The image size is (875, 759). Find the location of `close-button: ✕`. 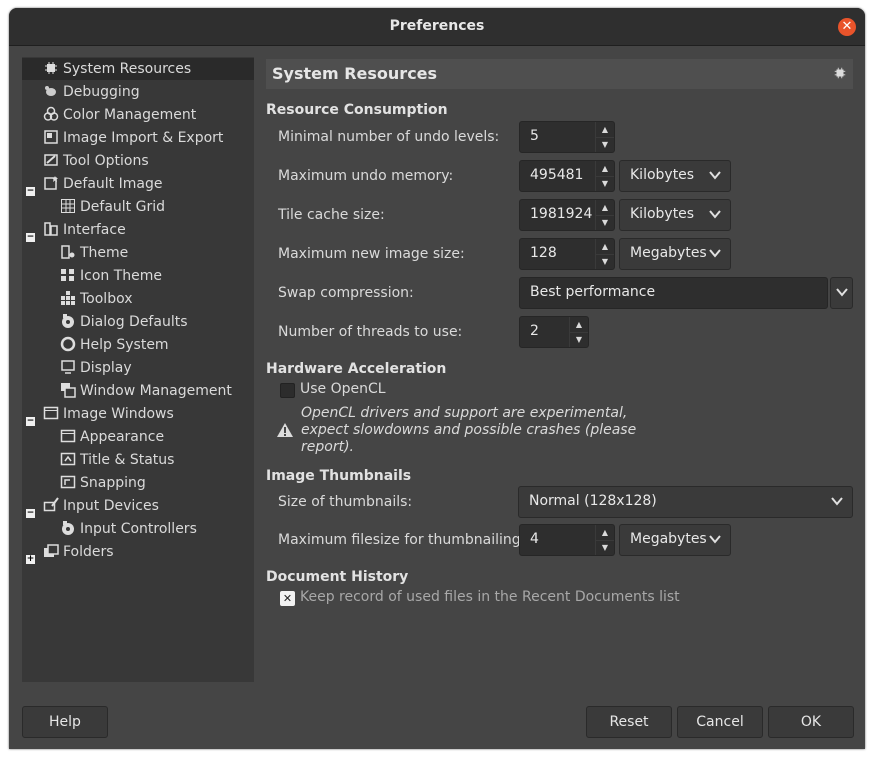

close-button: ✕ is located at coordinates (847, 27).